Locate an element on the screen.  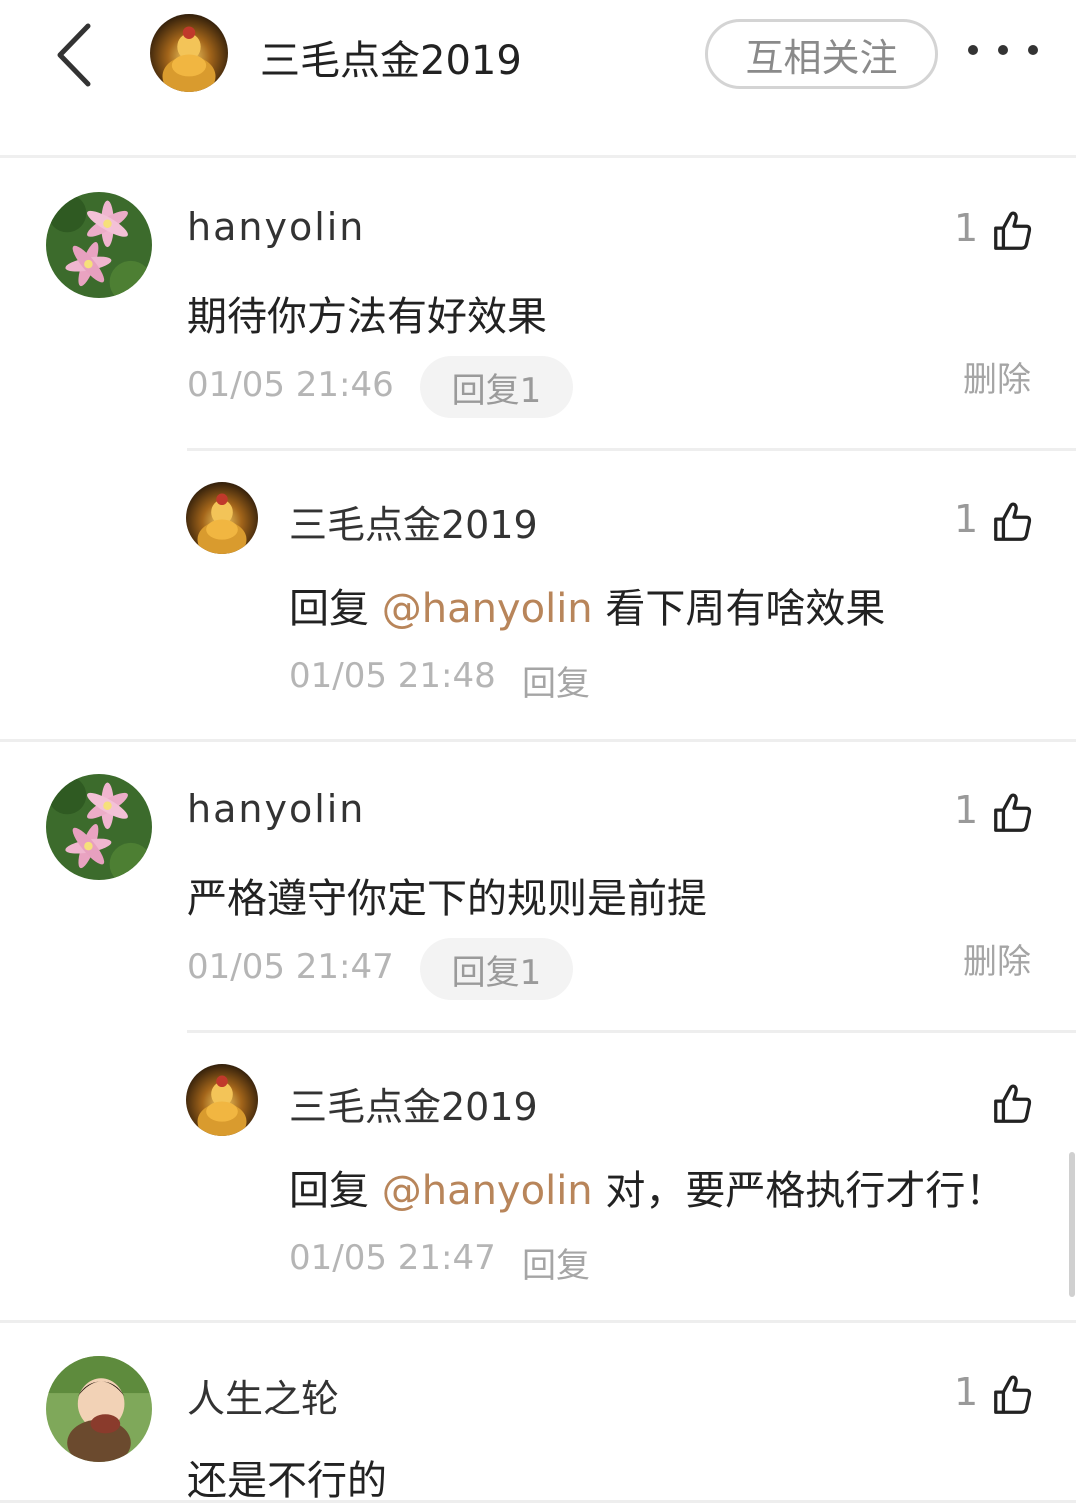
author-name: 三毛点金2019 is located at coordinates (391, 57).